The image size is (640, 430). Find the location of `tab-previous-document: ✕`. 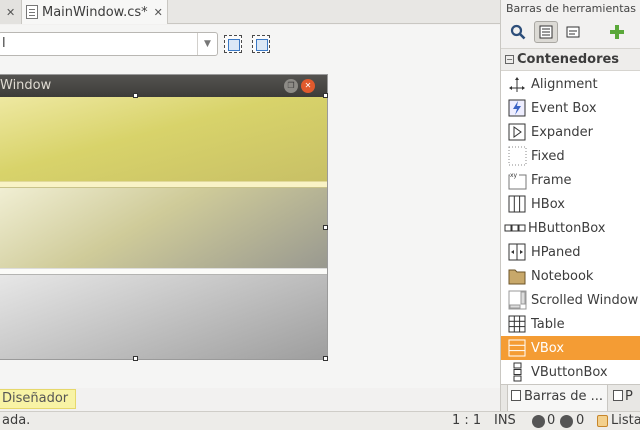

tab-previous-document: ✕ is located at coordinates (11, 12).